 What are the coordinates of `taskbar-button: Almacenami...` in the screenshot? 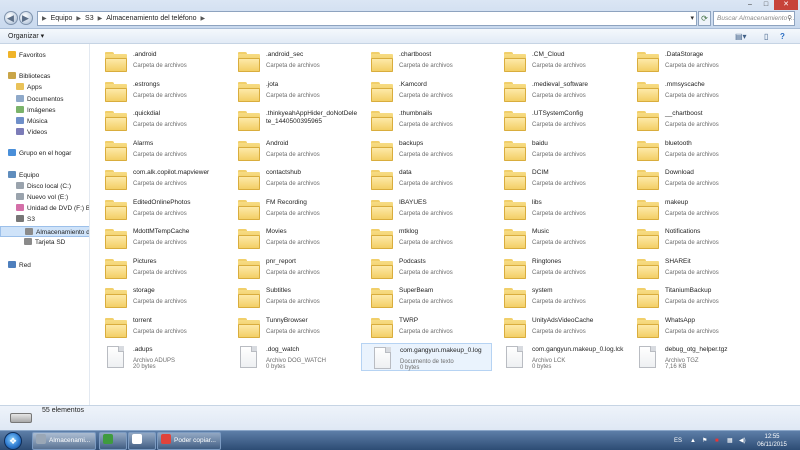 It's located at (64, 441).